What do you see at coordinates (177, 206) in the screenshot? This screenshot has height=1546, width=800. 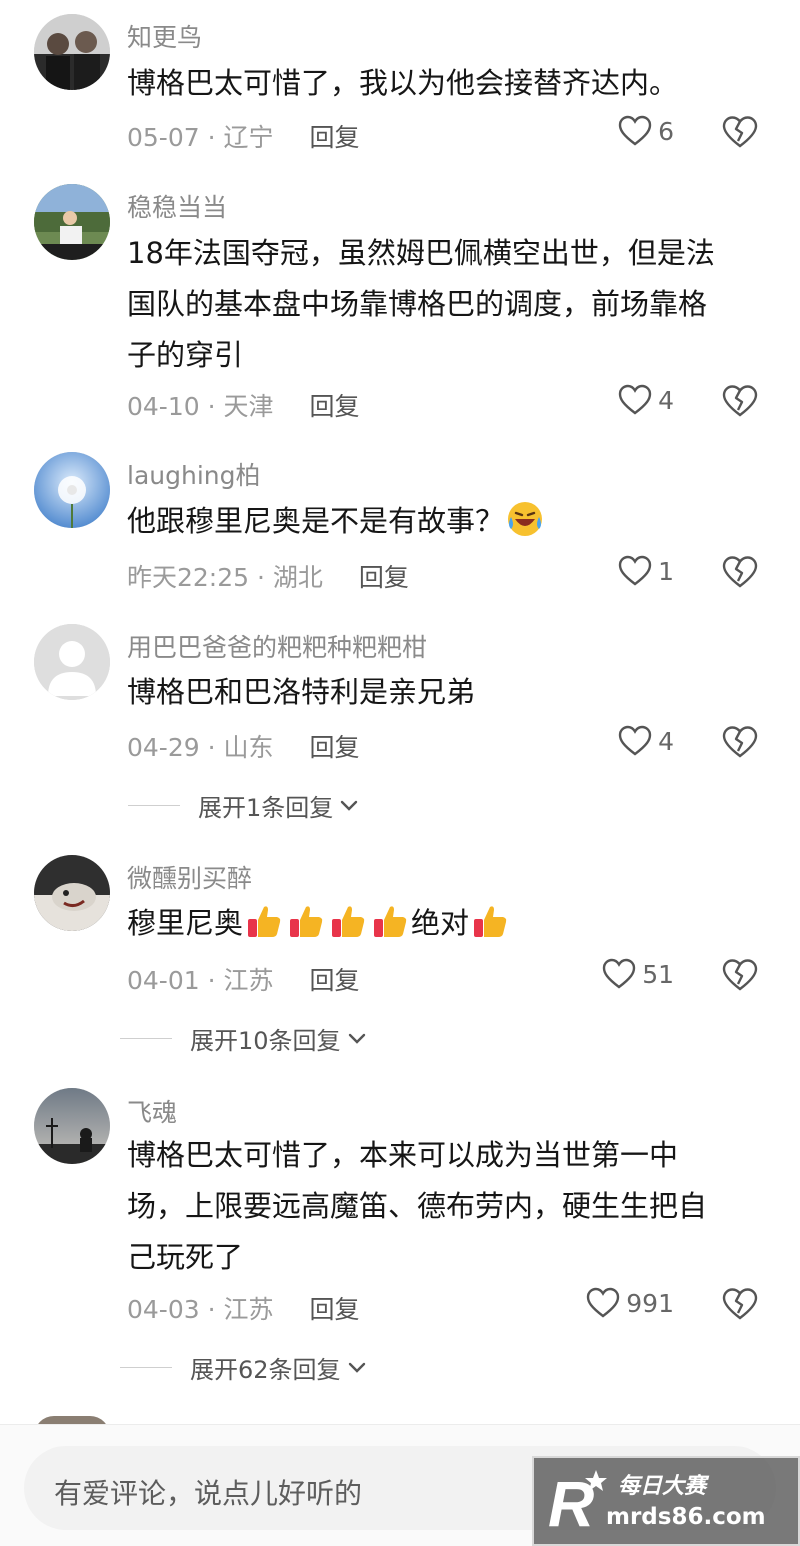 I see `username: 稳稳当当` at bounding box center [177, 206].